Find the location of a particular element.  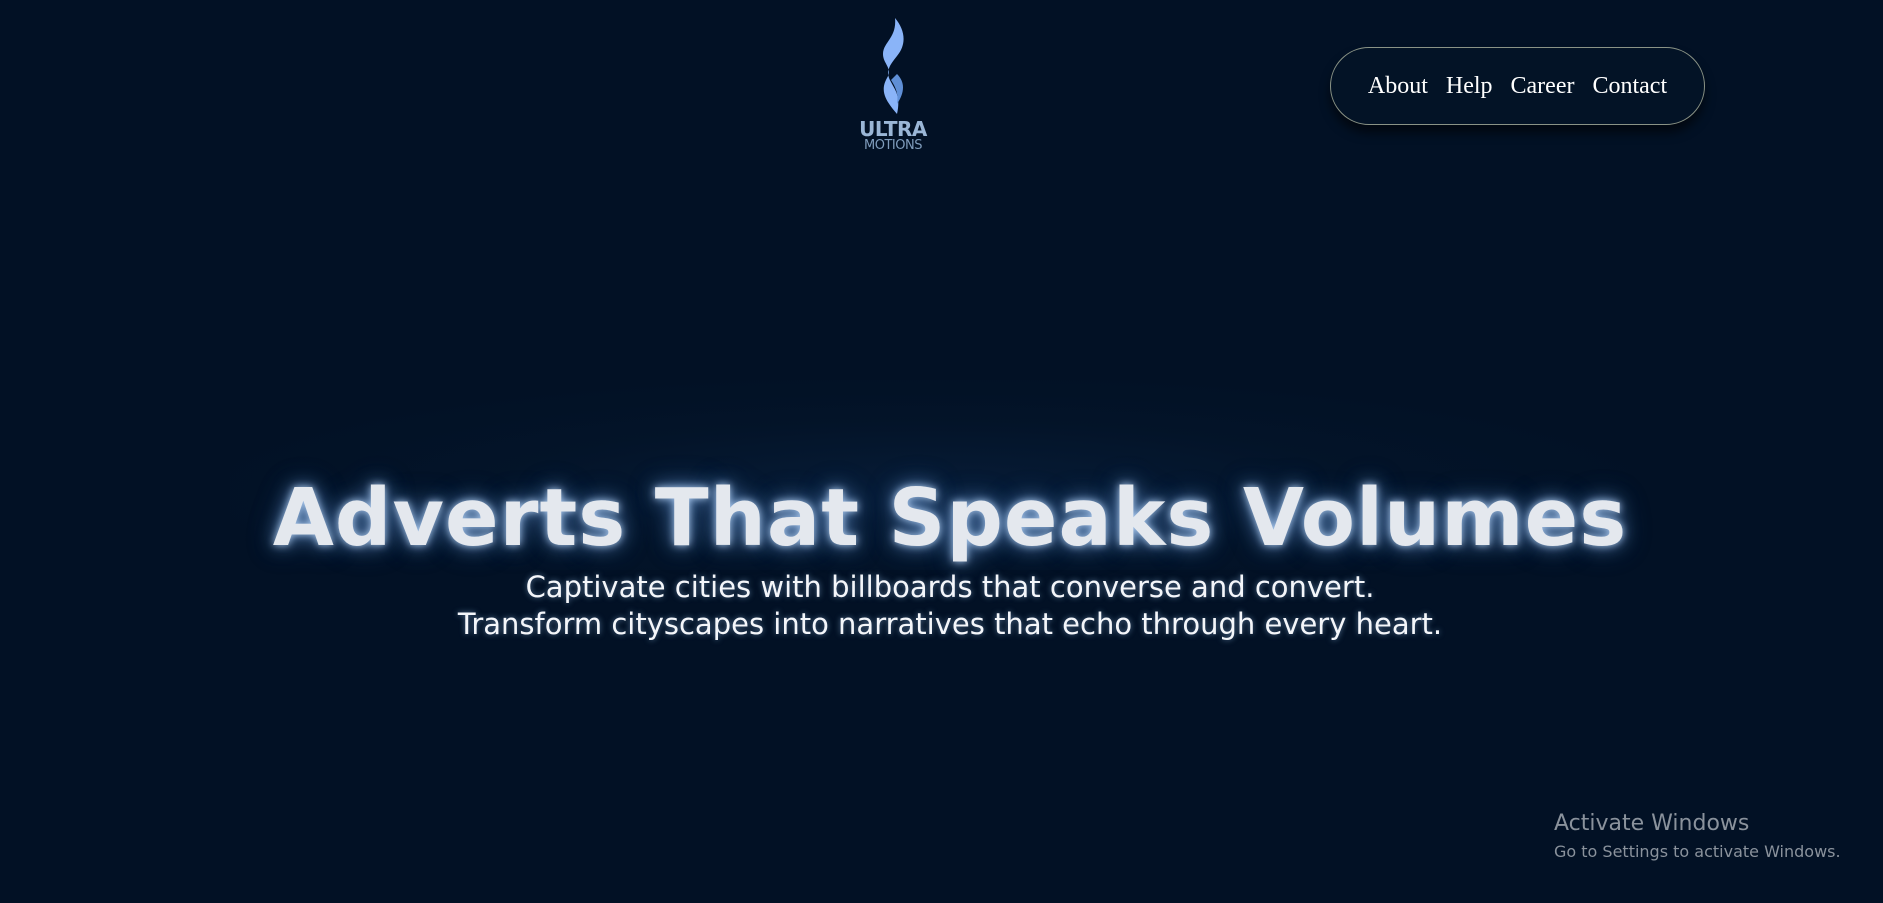

nav-link-about: About is located at coordinates (1398, 86).